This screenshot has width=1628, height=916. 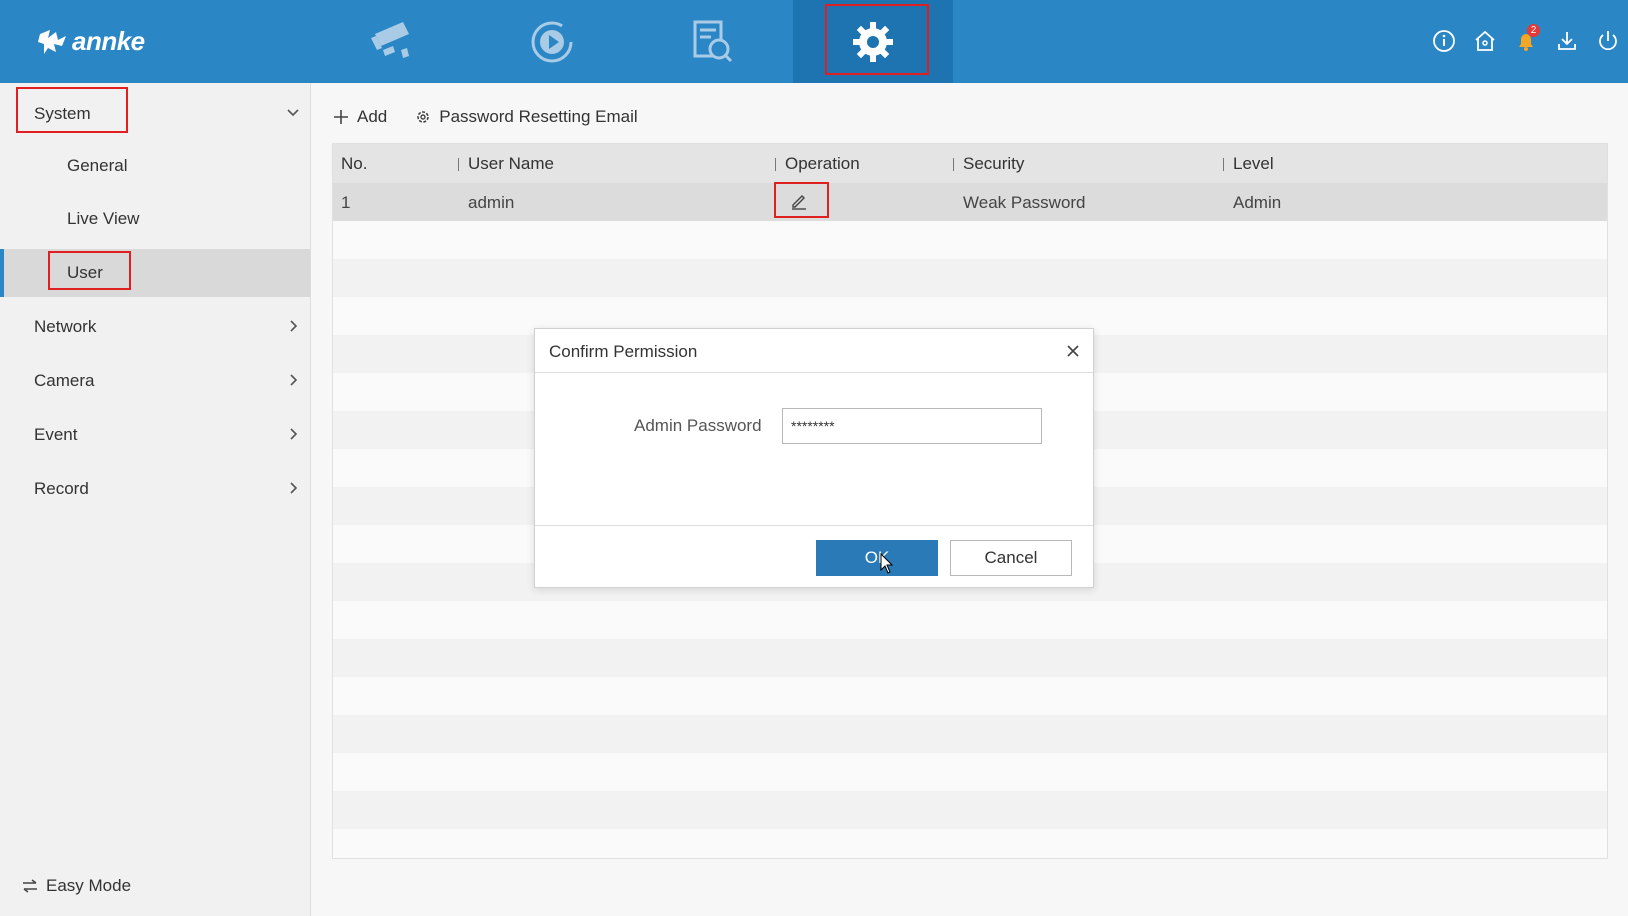 What do you see at coordinates (108, 40) in the screenshot?
I see `brand-name: annke` at bounding box center [108, 40].